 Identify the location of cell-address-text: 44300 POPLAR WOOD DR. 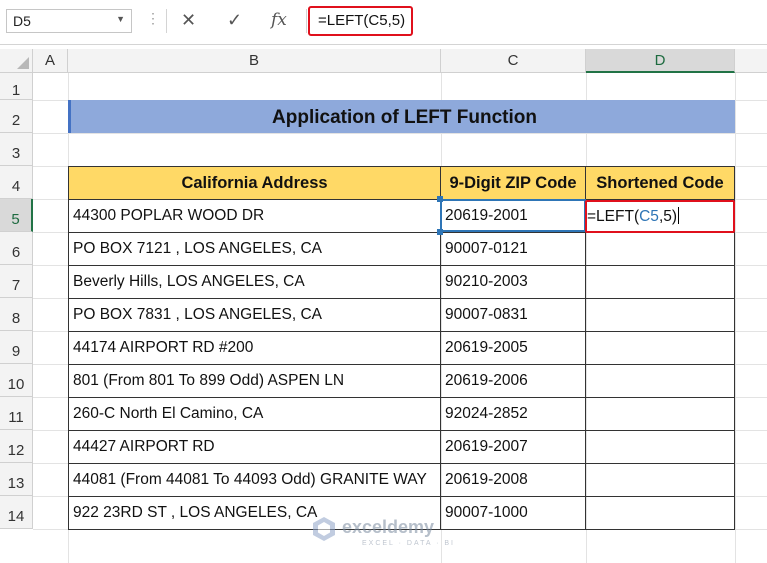
(169, 215).